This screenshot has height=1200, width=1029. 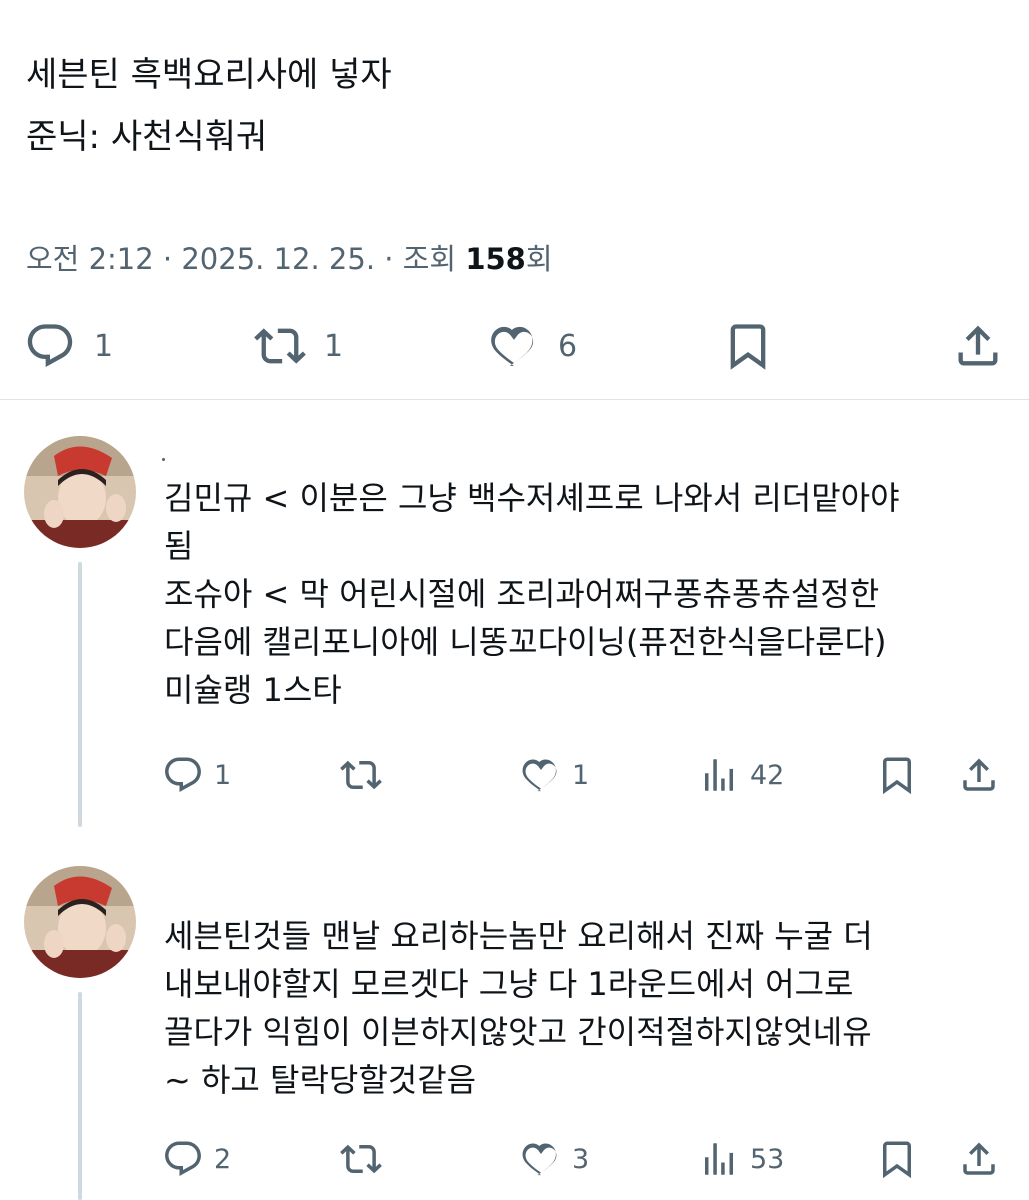 What do you see at coordinates (223, 1159) in the screenshot?
I see `reply-count: 2` at bounding box center [223, 1159].